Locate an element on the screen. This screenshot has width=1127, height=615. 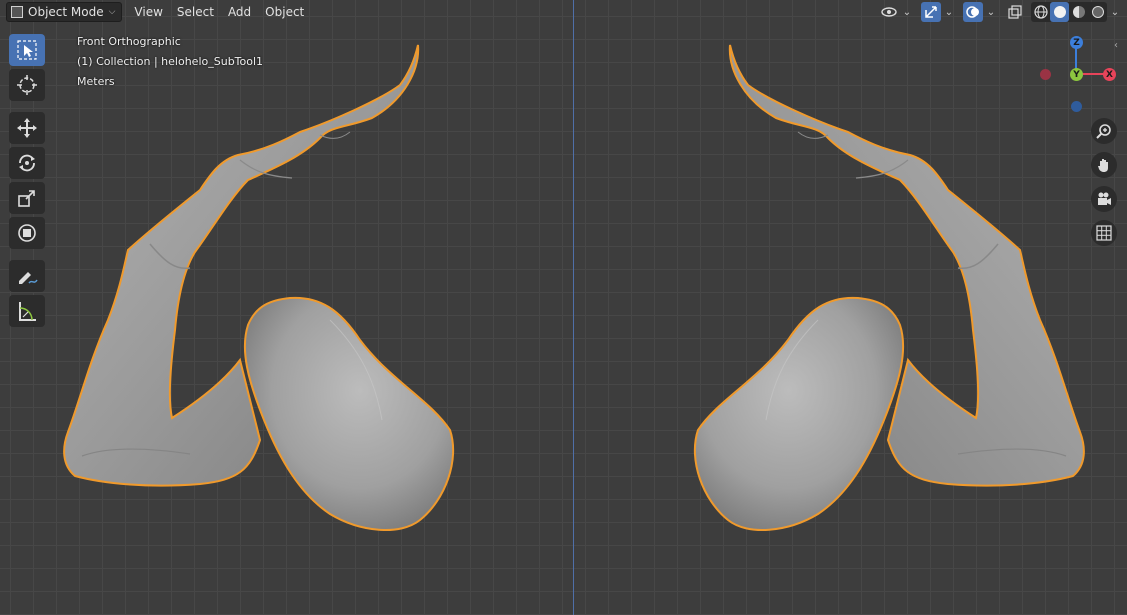
scale-icon is located at coordinates (26, 198).